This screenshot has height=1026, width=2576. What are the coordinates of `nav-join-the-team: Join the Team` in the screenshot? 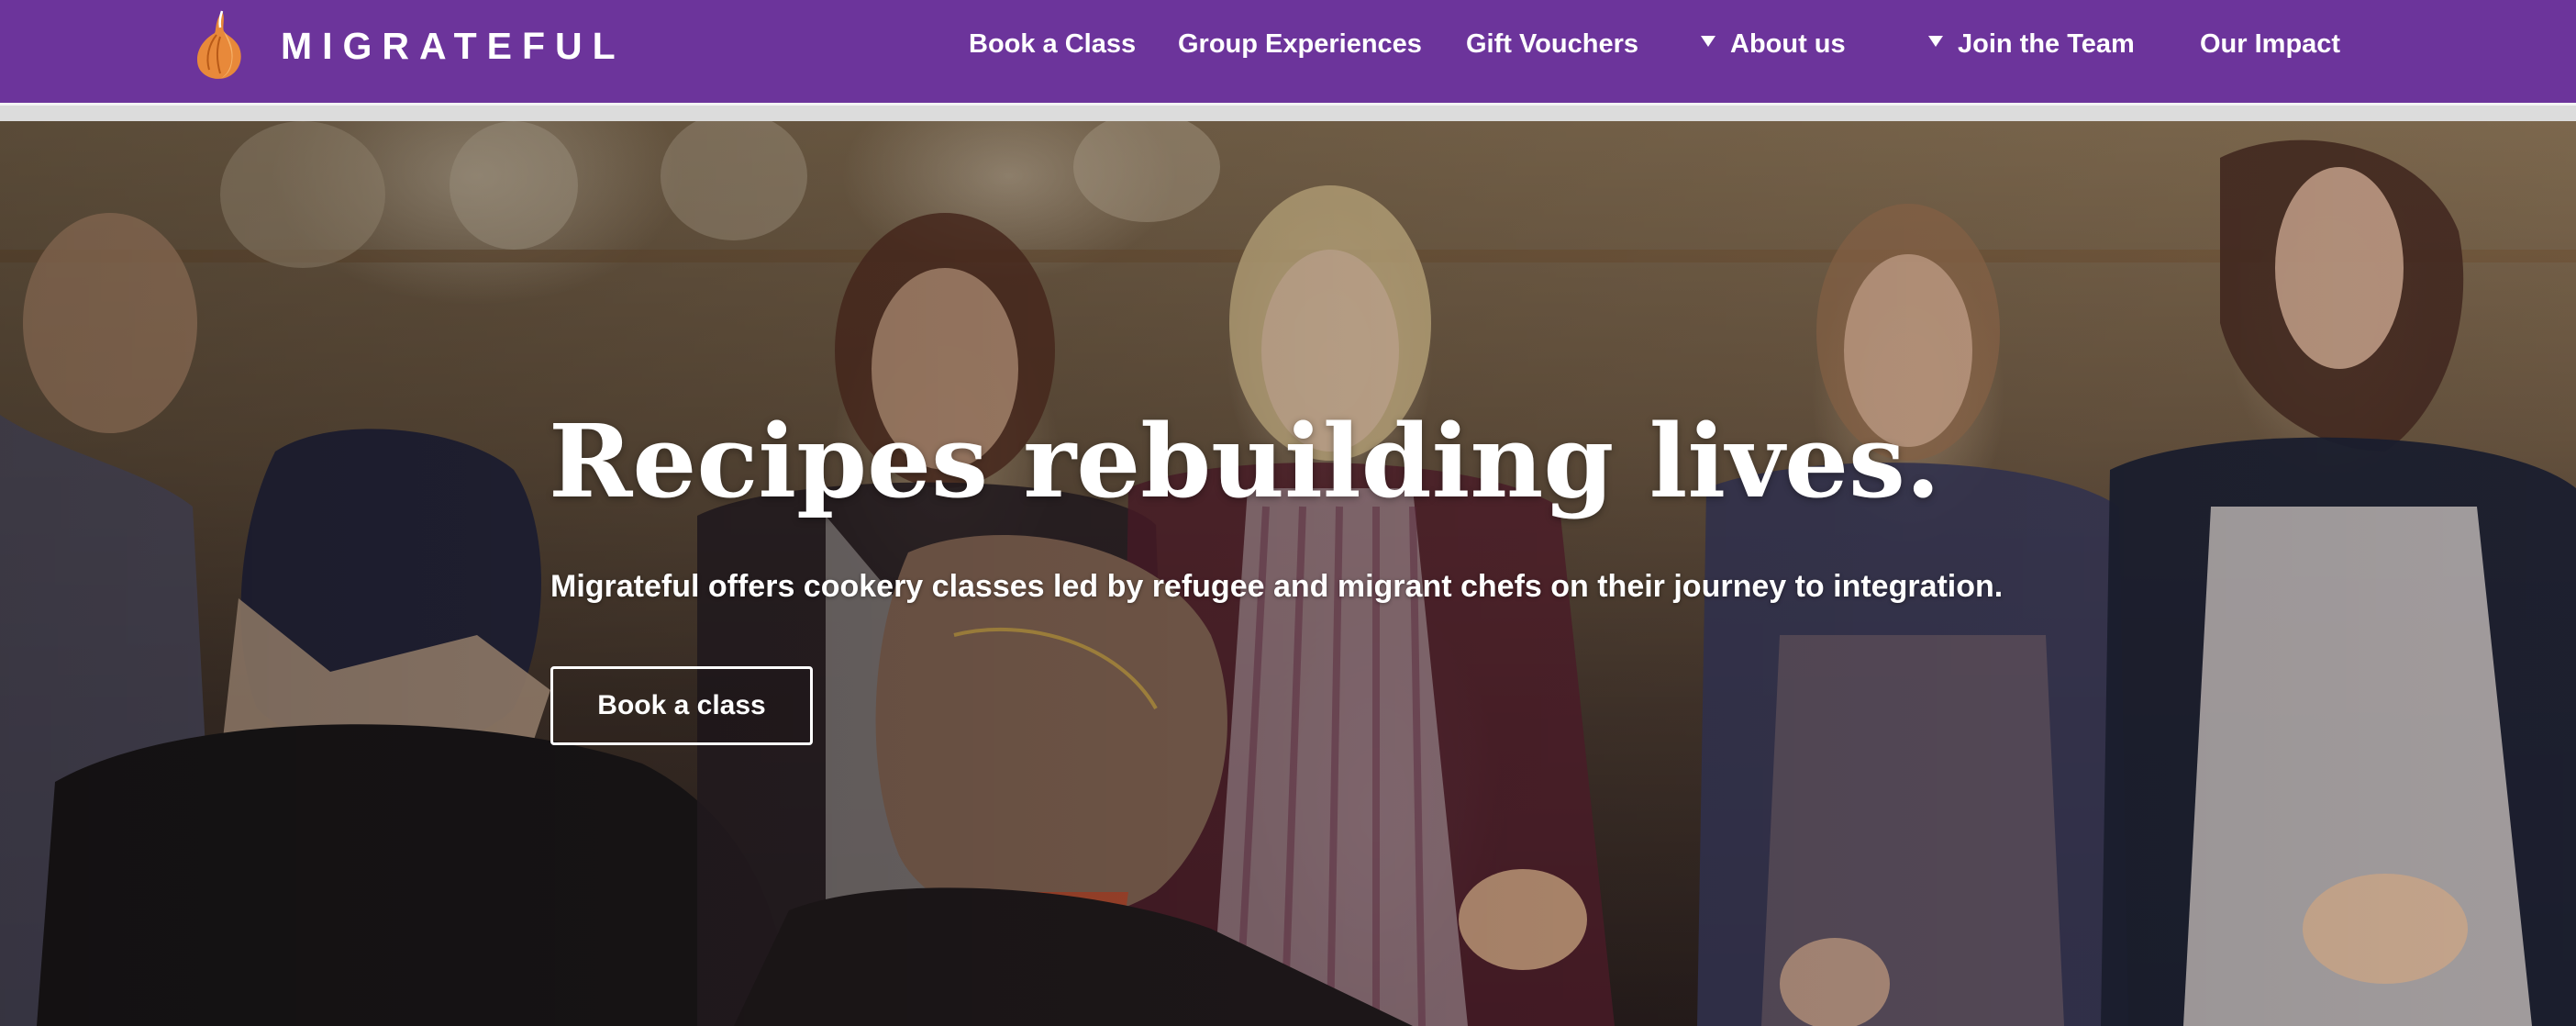 It's located at (2031, 44).